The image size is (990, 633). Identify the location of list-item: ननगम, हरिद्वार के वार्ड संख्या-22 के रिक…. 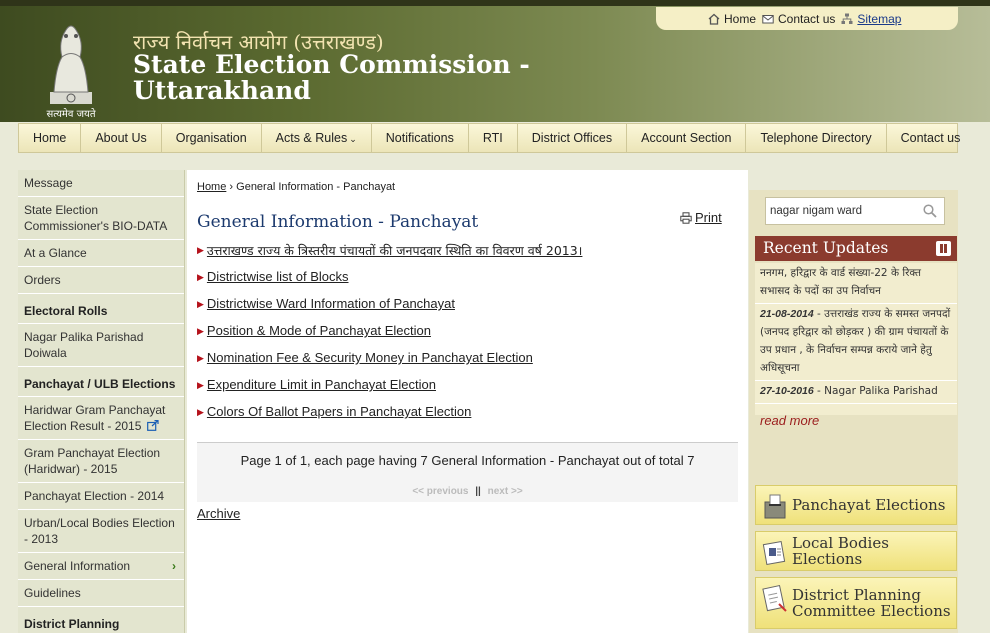
(856, 283).